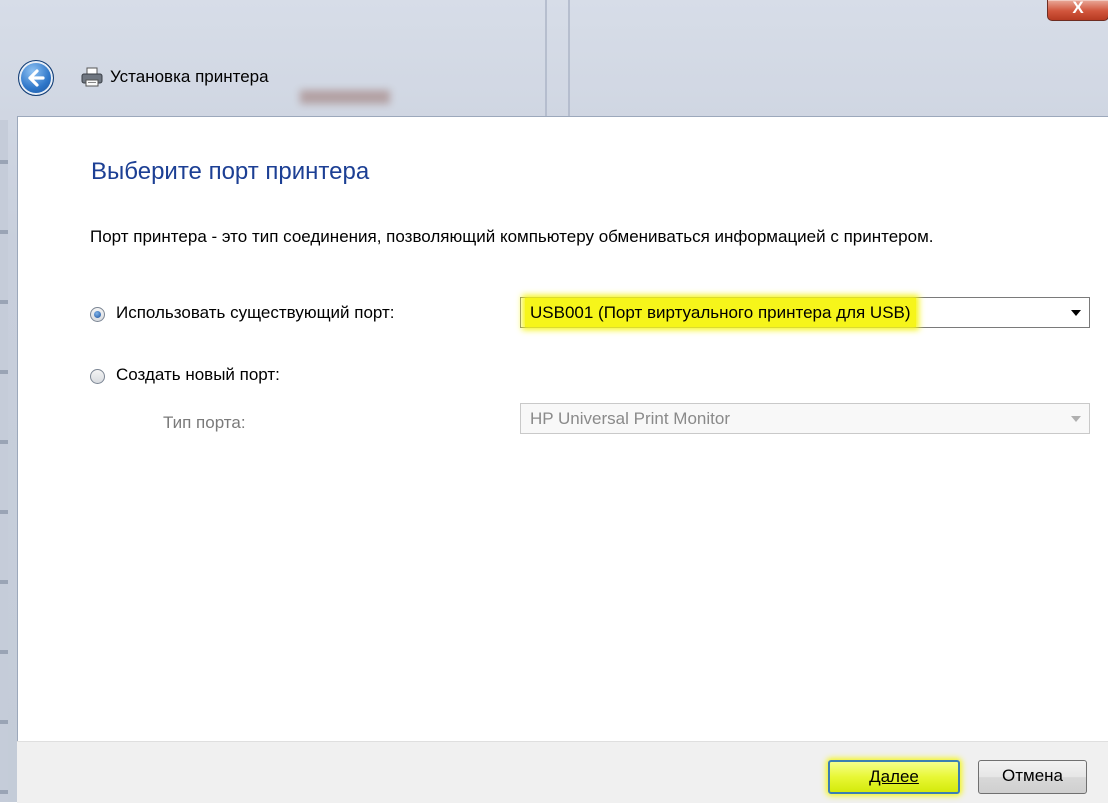 The width and height of the screenshot is (1108, 803). What do you see at coordinates (805, 418) in the screenshot?
I see `port-type-select: HP Universal Print Monitor` at bounding box center [805, 418].